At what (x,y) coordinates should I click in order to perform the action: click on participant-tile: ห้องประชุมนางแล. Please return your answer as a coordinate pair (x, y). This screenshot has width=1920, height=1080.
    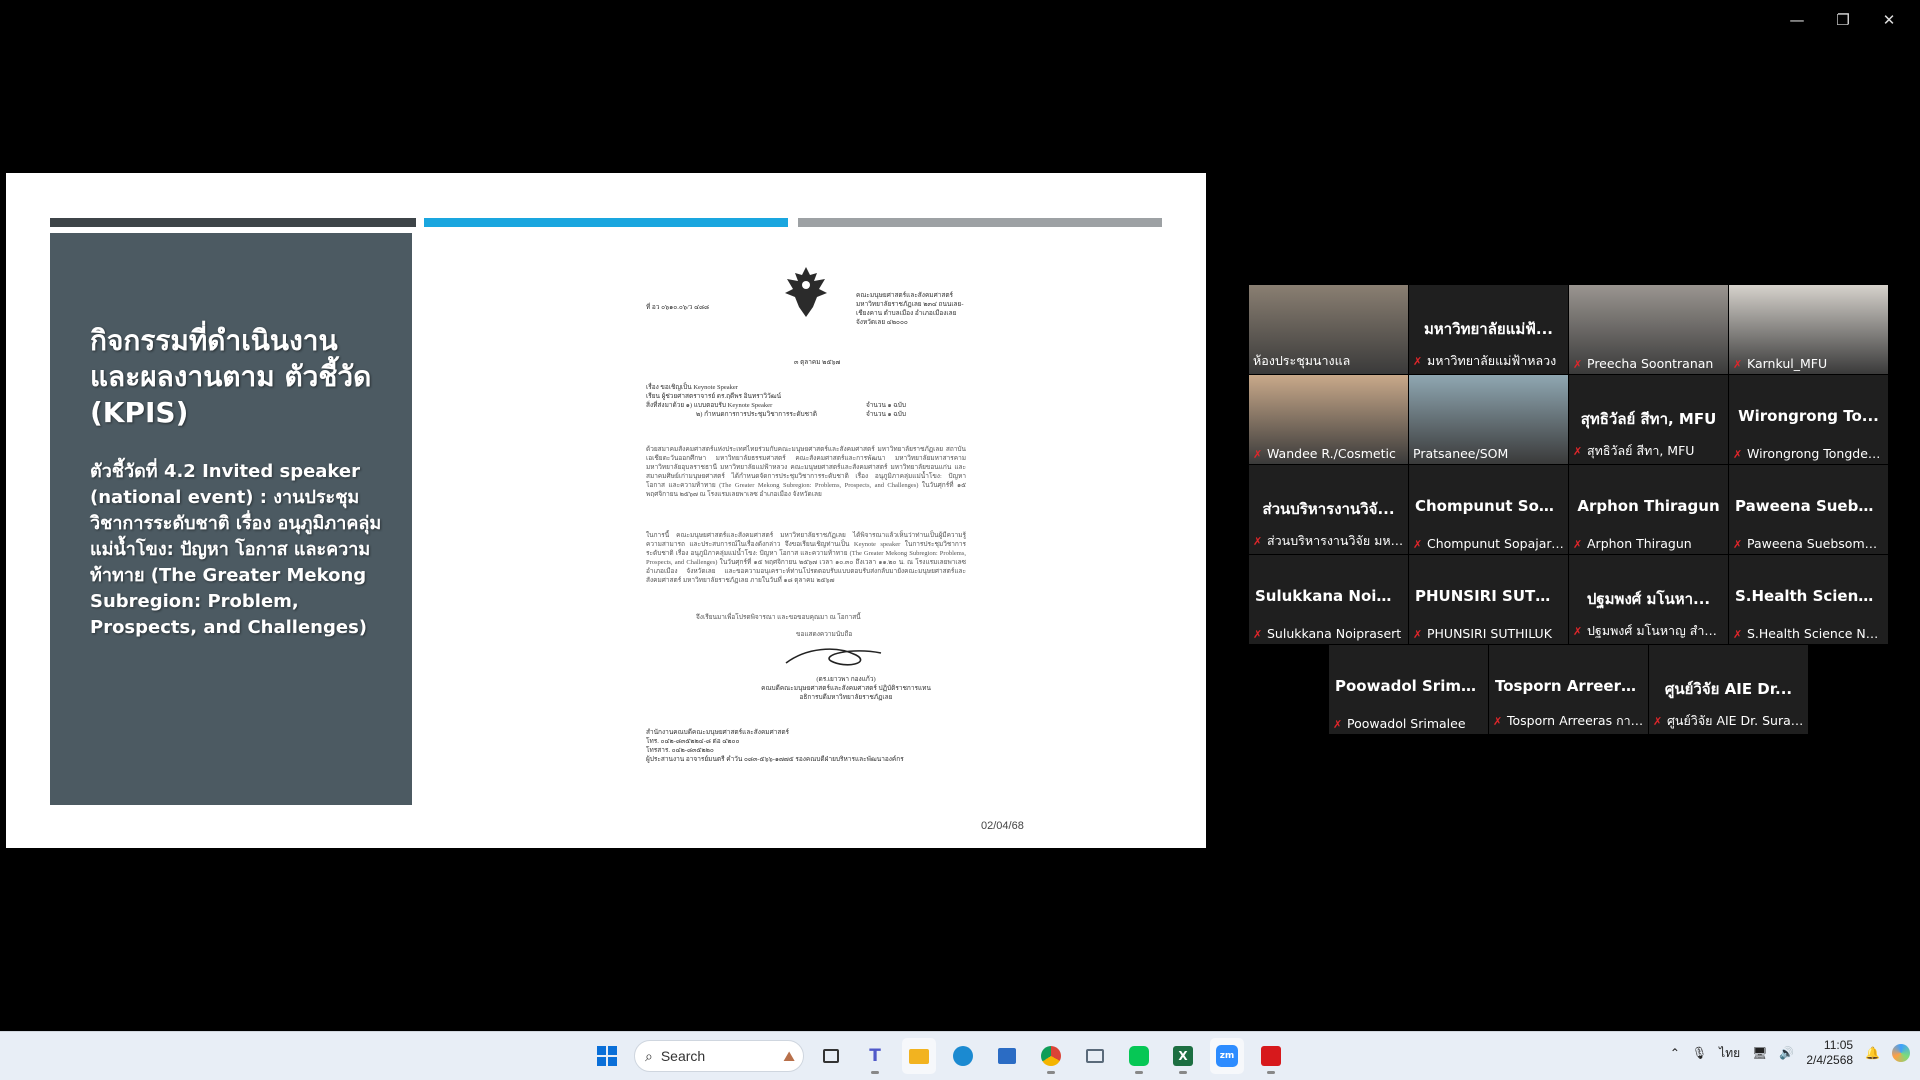
    Looking at the image, I should click on (1328, 329).